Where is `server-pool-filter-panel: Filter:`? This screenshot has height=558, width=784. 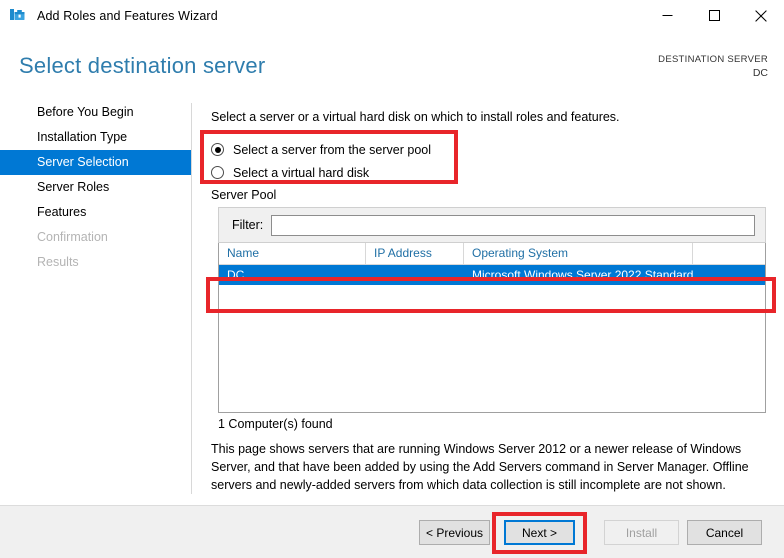 server-pool-filter-panel: Filter: is located at coordinates (492, 225).